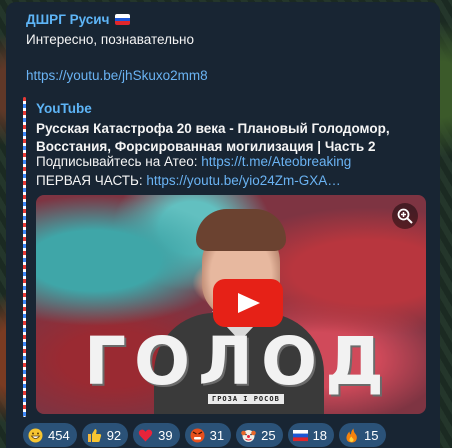 Image resolution: width=452 pixels, height=448 pixels. I want to click on clown-face-icon, so click(248, 435).